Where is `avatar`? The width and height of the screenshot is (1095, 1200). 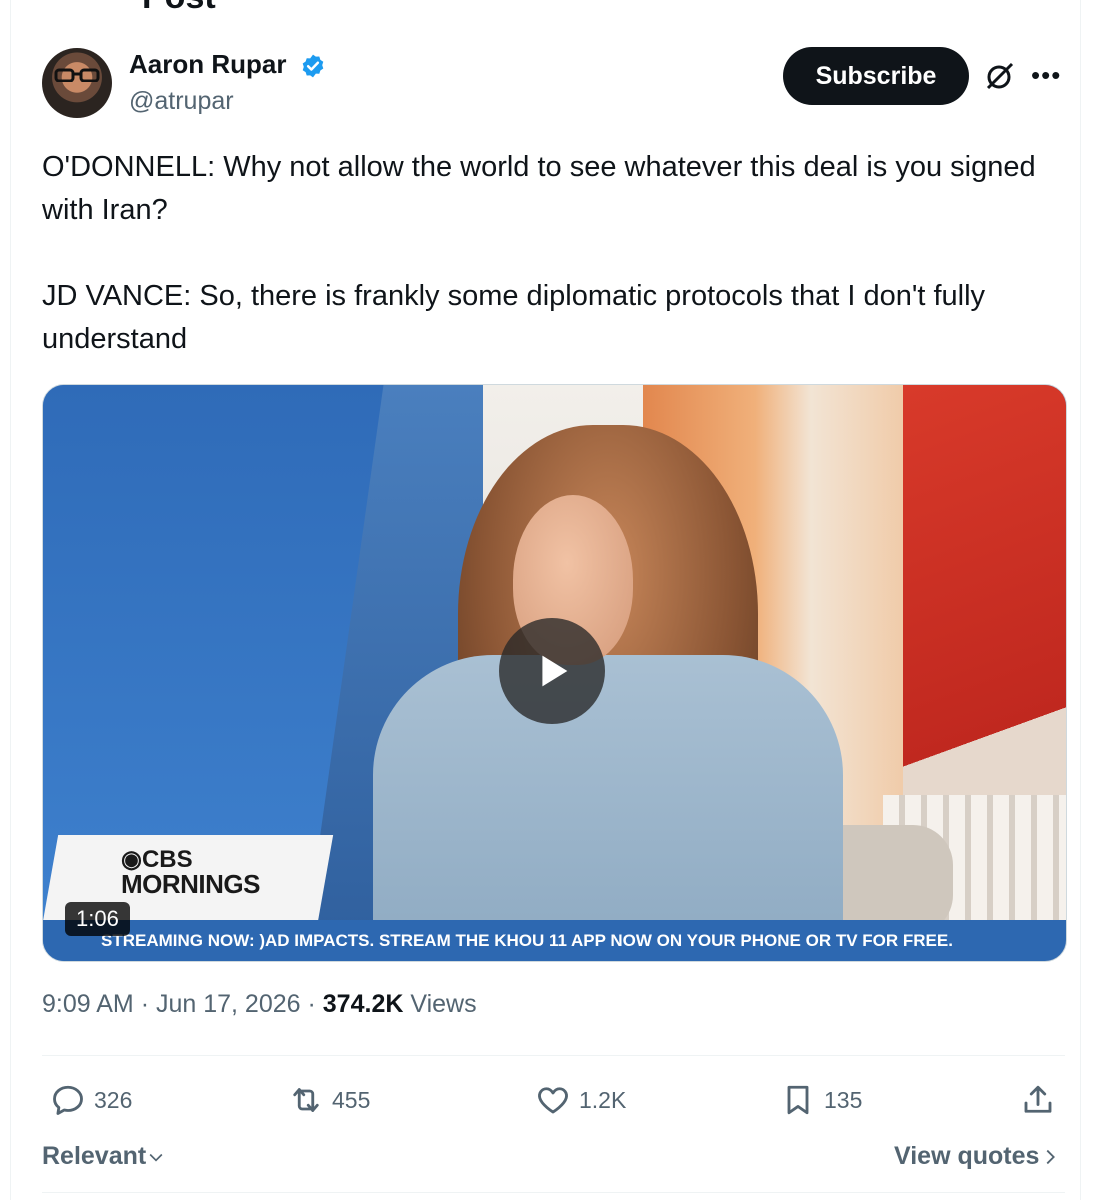
avatar is located at coordinates (77, 83).